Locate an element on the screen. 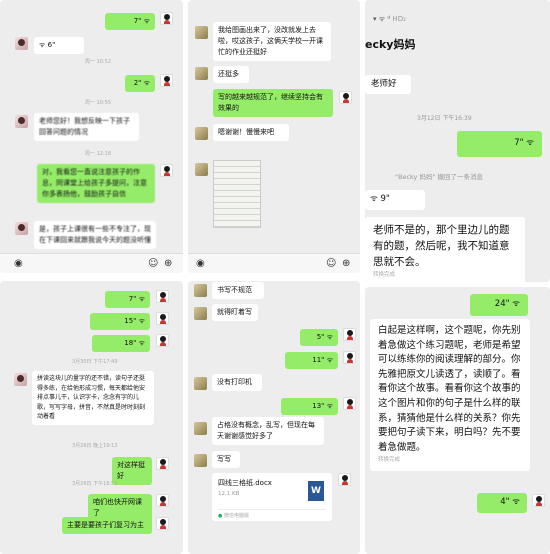  transcript-text: 老师不是的，那个里边儿的题有的题，然后呢，我不知道意思就不会。 is located at coordinates (441, 246).